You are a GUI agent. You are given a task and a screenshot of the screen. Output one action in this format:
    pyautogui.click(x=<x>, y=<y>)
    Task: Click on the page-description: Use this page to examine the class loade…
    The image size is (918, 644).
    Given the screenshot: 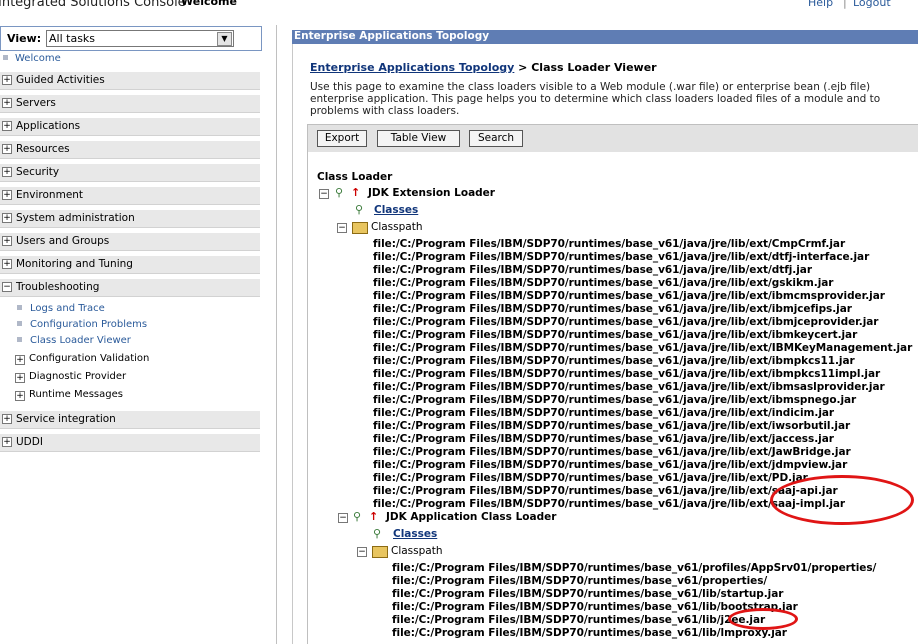 What is the action you would take?
    pyautogui.click(x=614, y=99)
    